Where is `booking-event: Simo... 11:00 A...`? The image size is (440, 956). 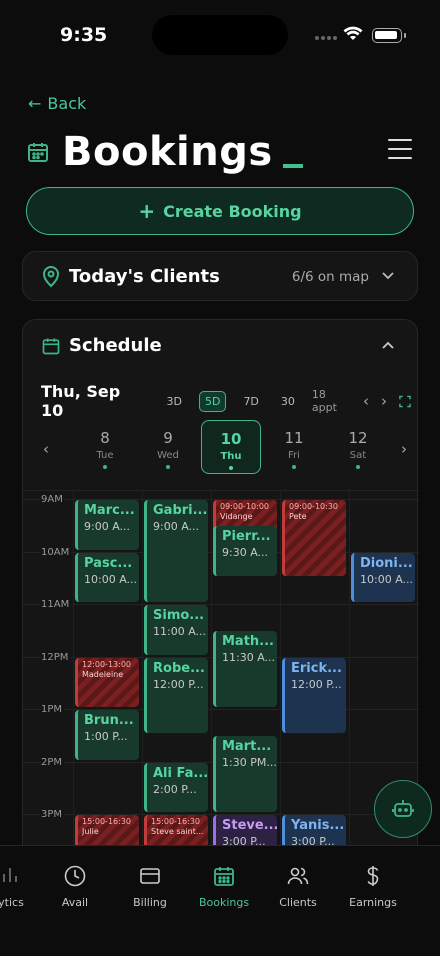
booking-event: Simo... 11:00 A... is located at coordinates (176, 630).